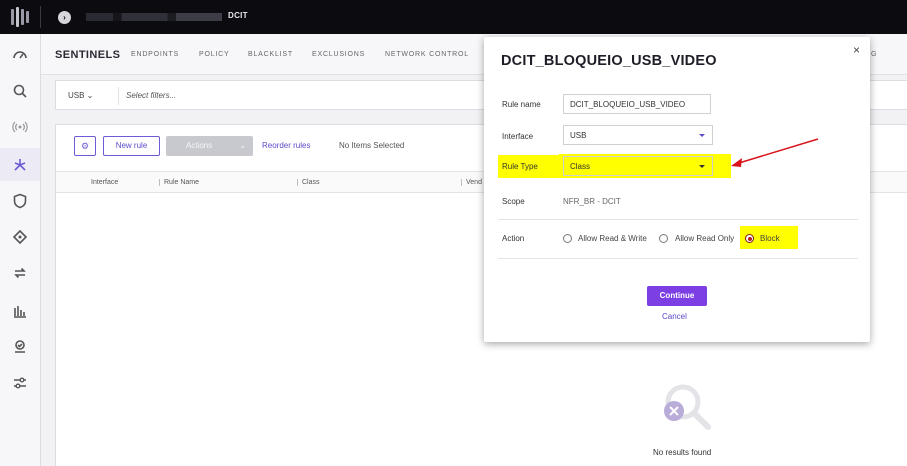 The height and width of the screenshot is (466, 907). What do you see at coordinates (64, 17) in the screenshot?
I see `site-selector-icon: ›` at bounding box center [64, 17].